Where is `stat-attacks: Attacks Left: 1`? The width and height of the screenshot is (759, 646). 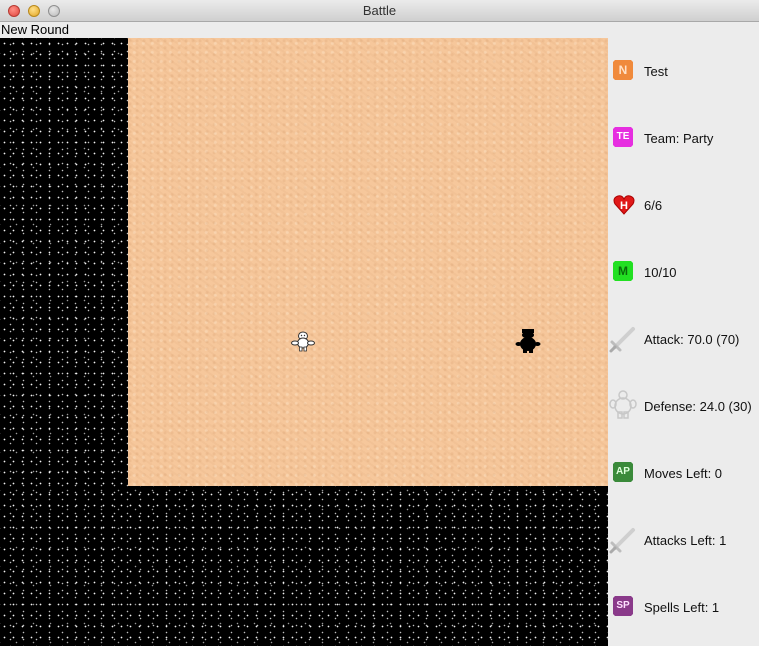 stat-attacks: Attacks Left: 1 is located at coordinates (683, 541).